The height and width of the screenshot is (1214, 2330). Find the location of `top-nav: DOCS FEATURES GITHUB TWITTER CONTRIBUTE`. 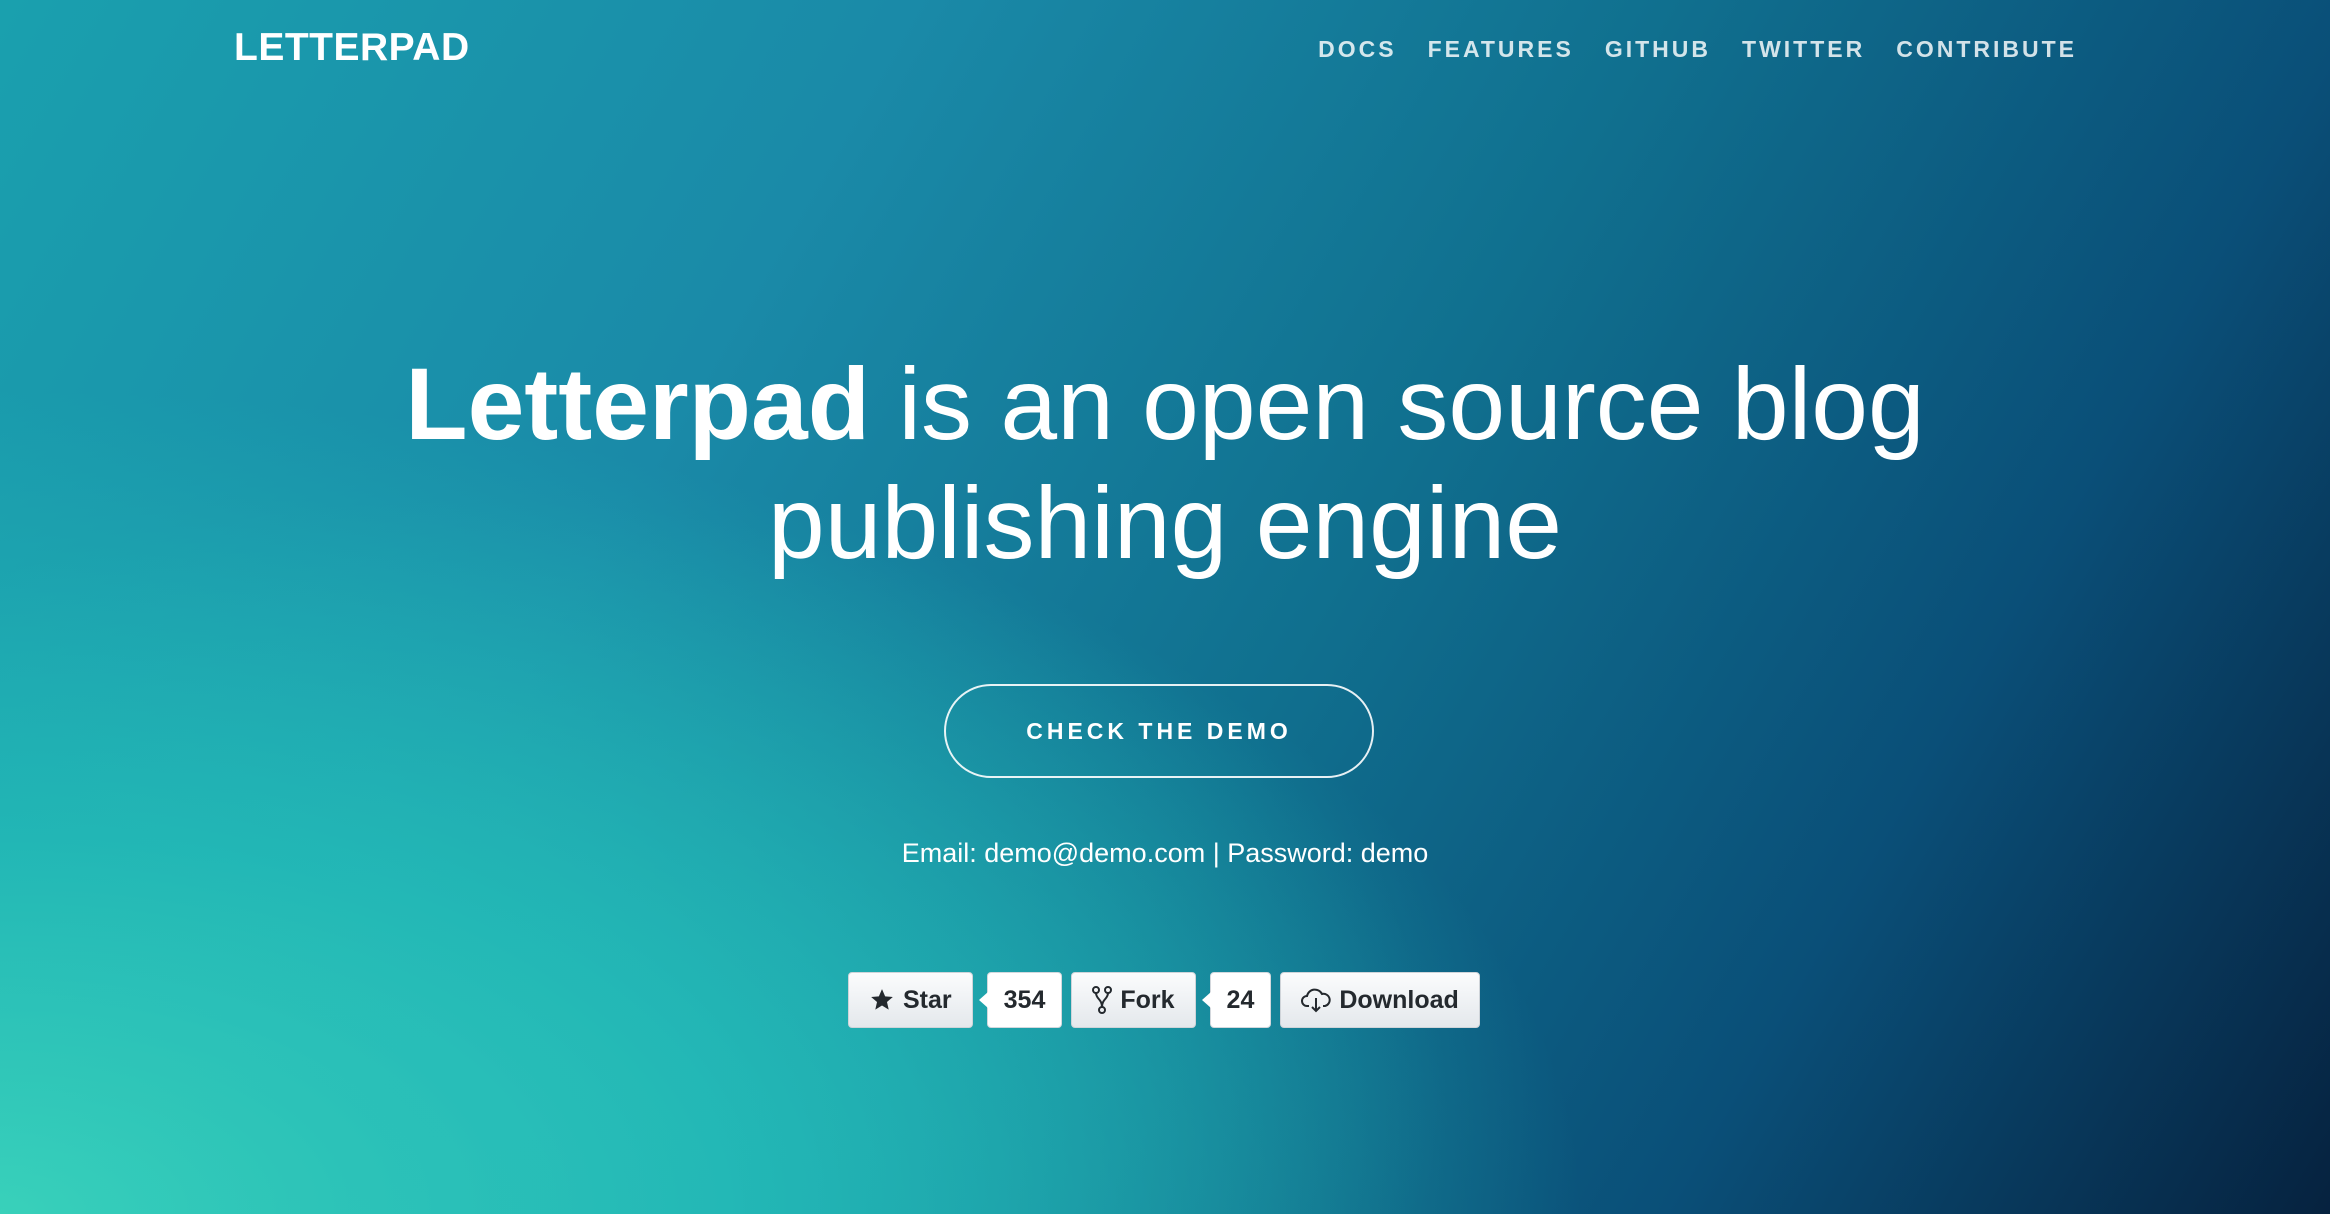

top-nav: DOCS FEATURES GITHUB TWITTER CONTRIBUTE is located at coordinates (1682, 49).